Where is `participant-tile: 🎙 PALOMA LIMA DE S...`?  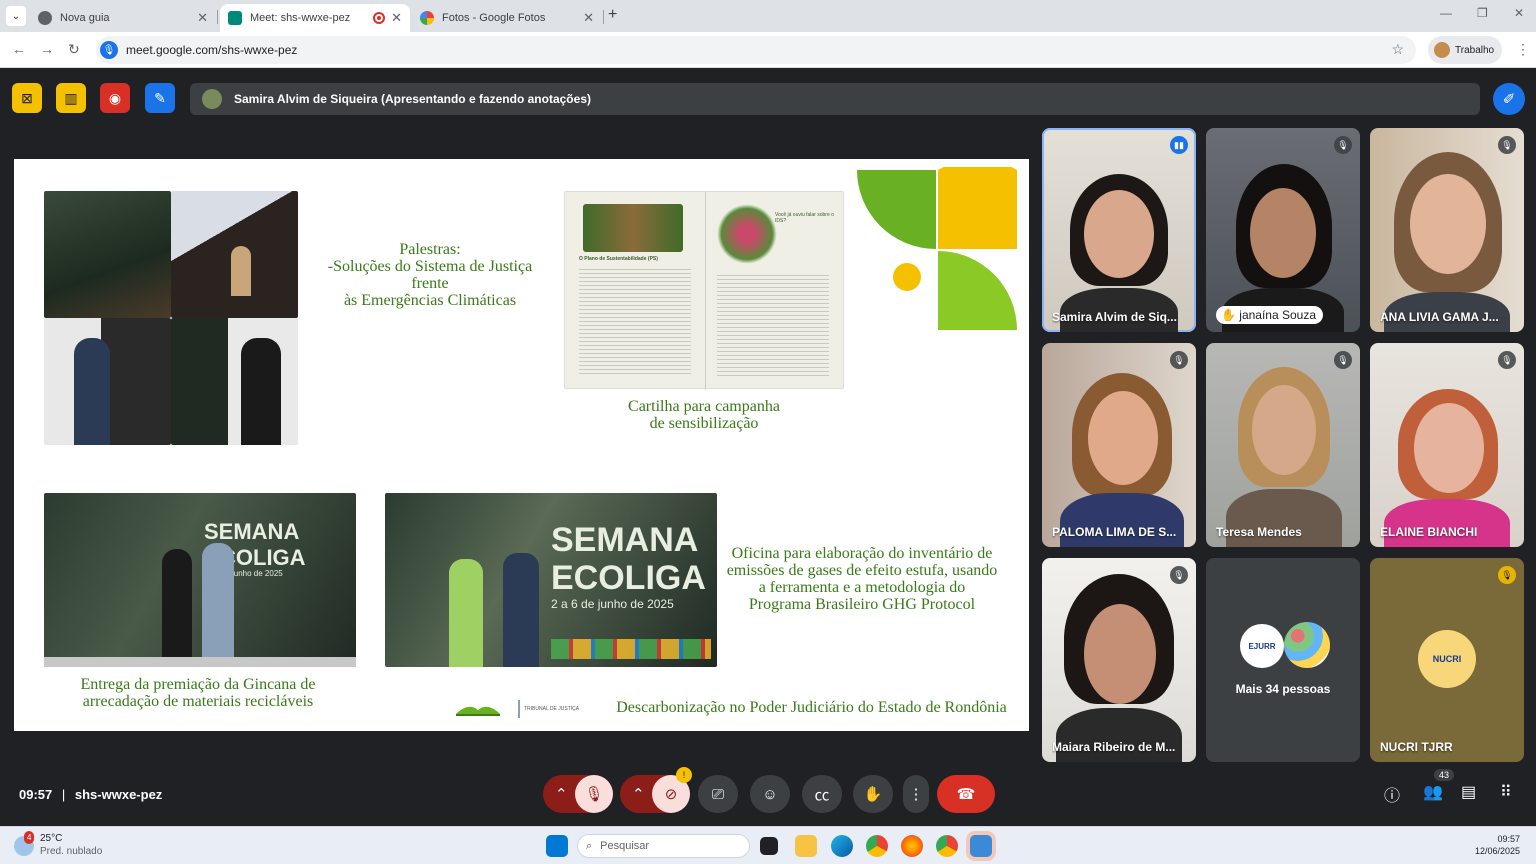
participant-tile: 🎙 PALOMA LIMA DE S... is located at coordinates (1119, 445).